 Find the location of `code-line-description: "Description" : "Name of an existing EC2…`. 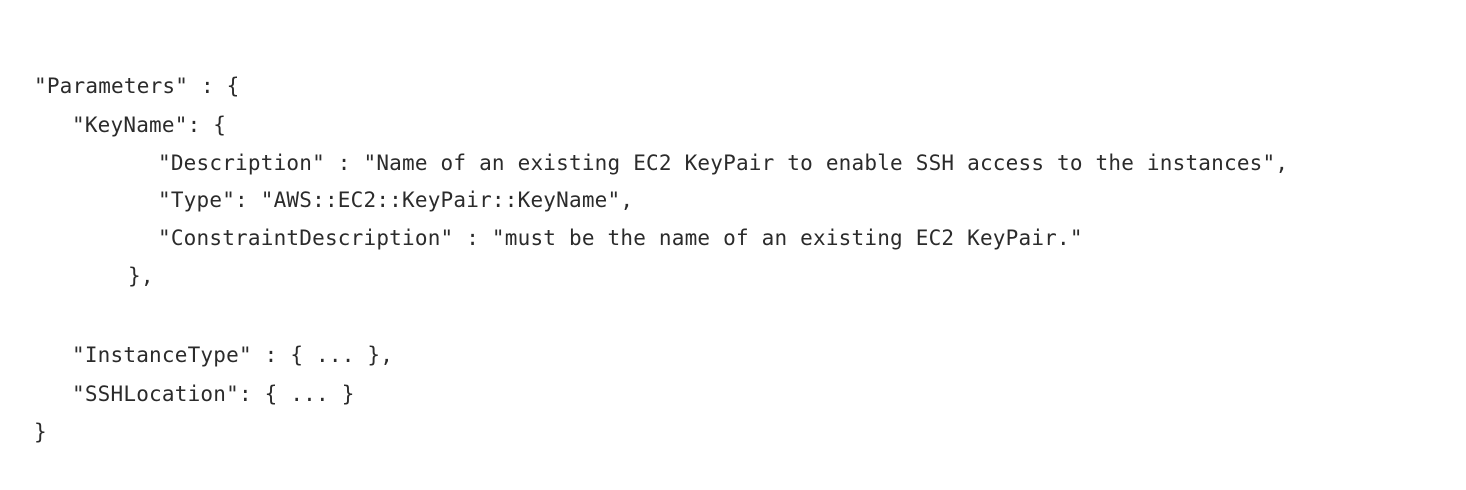

code-line-description: "Description" : "Name of an existing EC2… is located at coordinates (723, 163).